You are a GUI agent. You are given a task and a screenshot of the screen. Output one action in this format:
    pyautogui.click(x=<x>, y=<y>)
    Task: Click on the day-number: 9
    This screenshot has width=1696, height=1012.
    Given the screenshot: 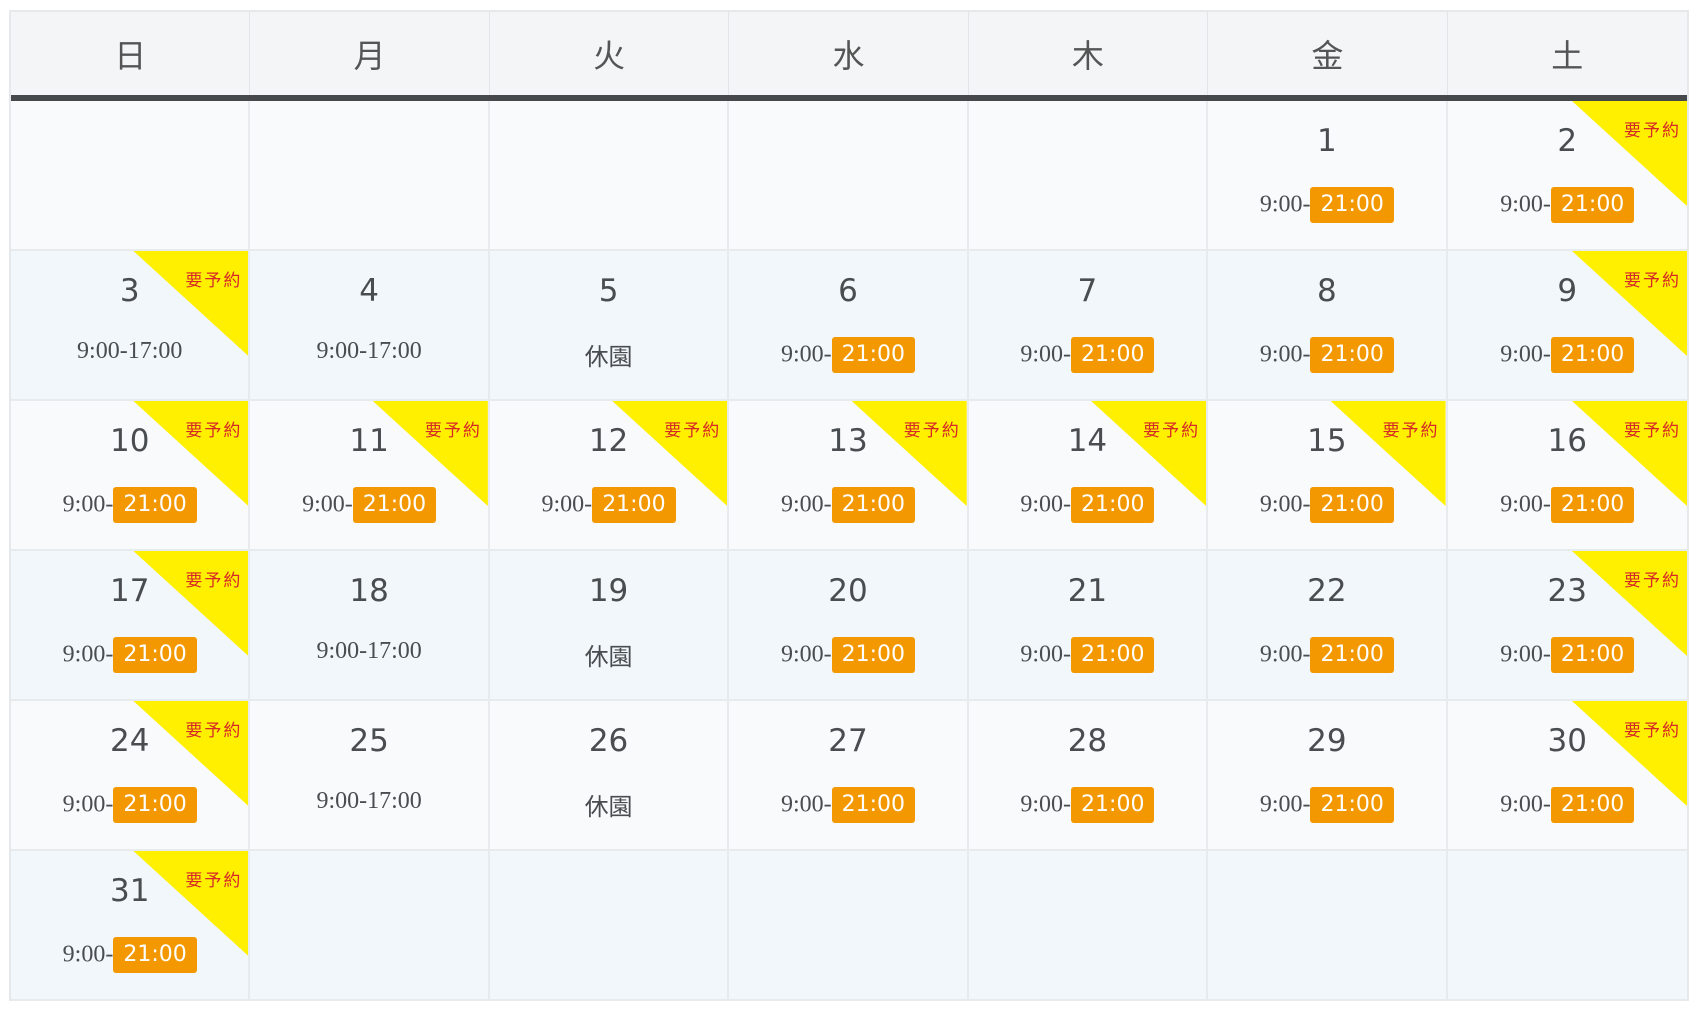 What is the action you would take?
    pyautogui.click(x=1567, y=291)
    